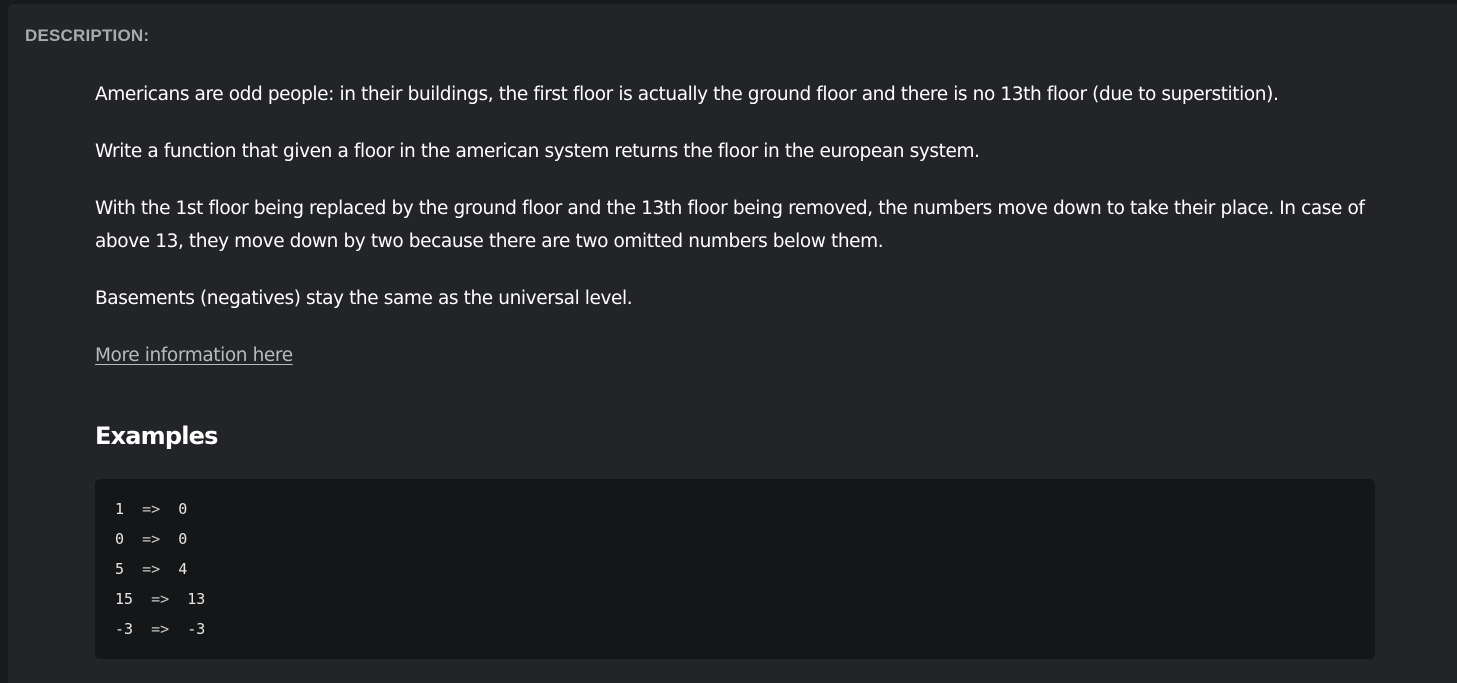 This screenshot has height=683, width=1457. Describe the element at coordinates (735, 599) in the screenshot. I see `example-line-4: 15 => 13` at that location.